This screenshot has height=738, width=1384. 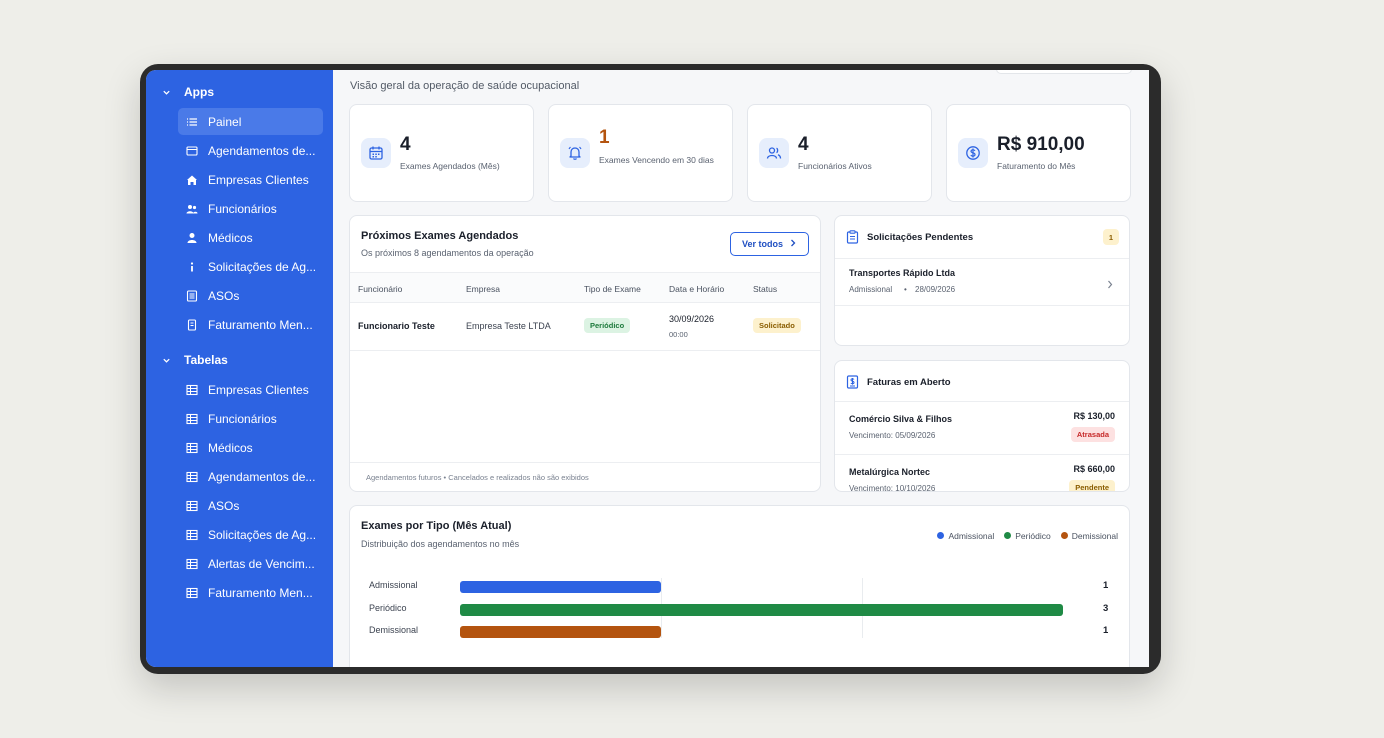 I want to click on bell-icon, so click(x=575, y=153).